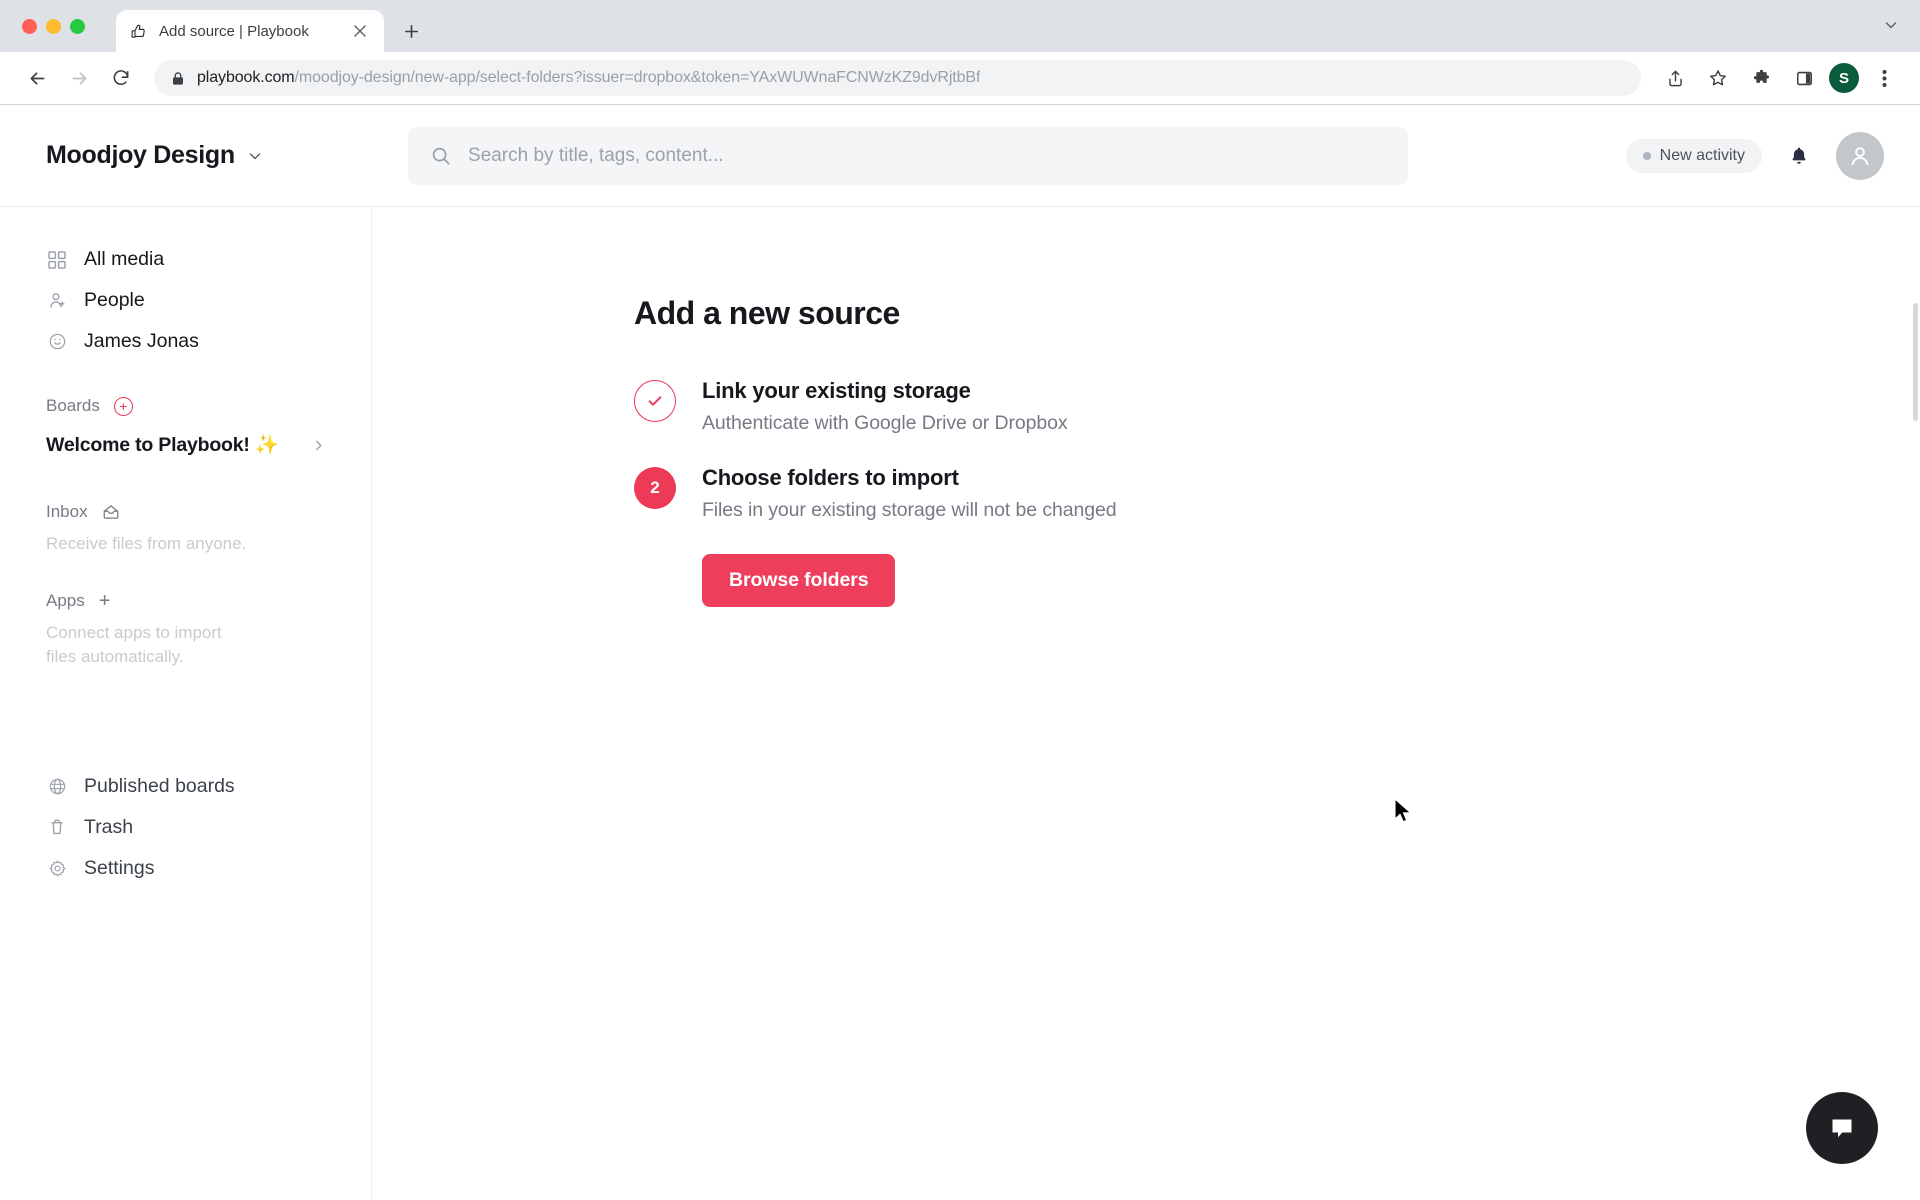  What do you see at coordinates (360, 31) in the screenshot?
I see `close-tab-icon` at bounding box center [360, 31].